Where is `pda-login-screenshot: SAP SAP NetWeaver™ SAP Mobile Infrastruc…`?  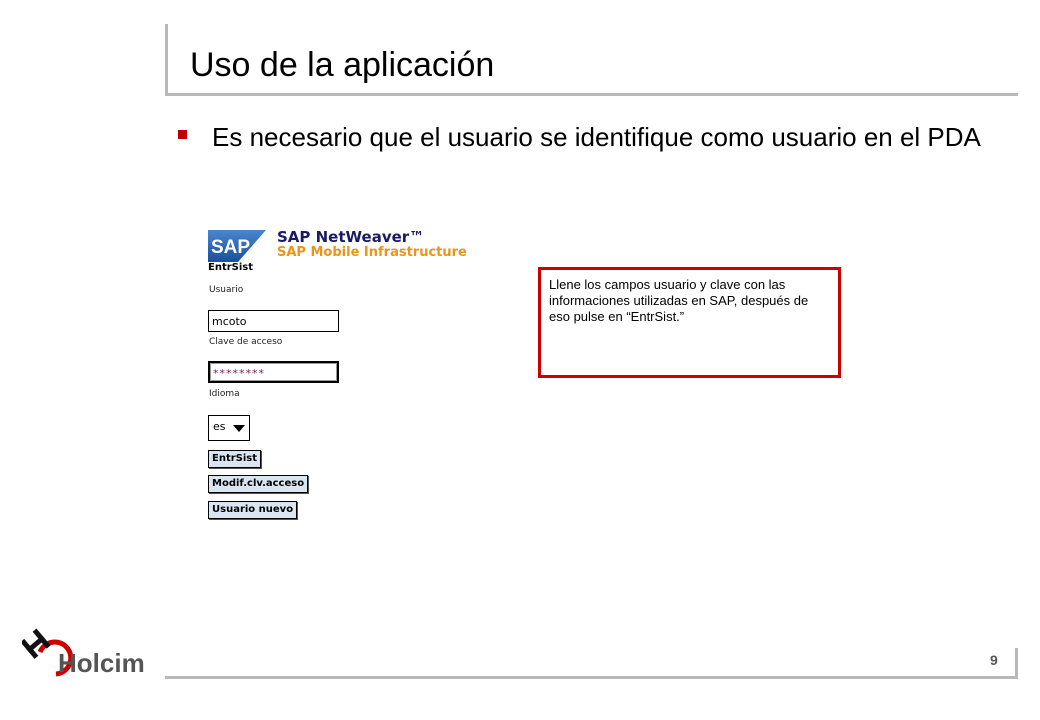 pda-login-screenshot: SAP SAP NetWeaver™ SAP Mobile Infrastruc… is located at coordinates (336, 375).